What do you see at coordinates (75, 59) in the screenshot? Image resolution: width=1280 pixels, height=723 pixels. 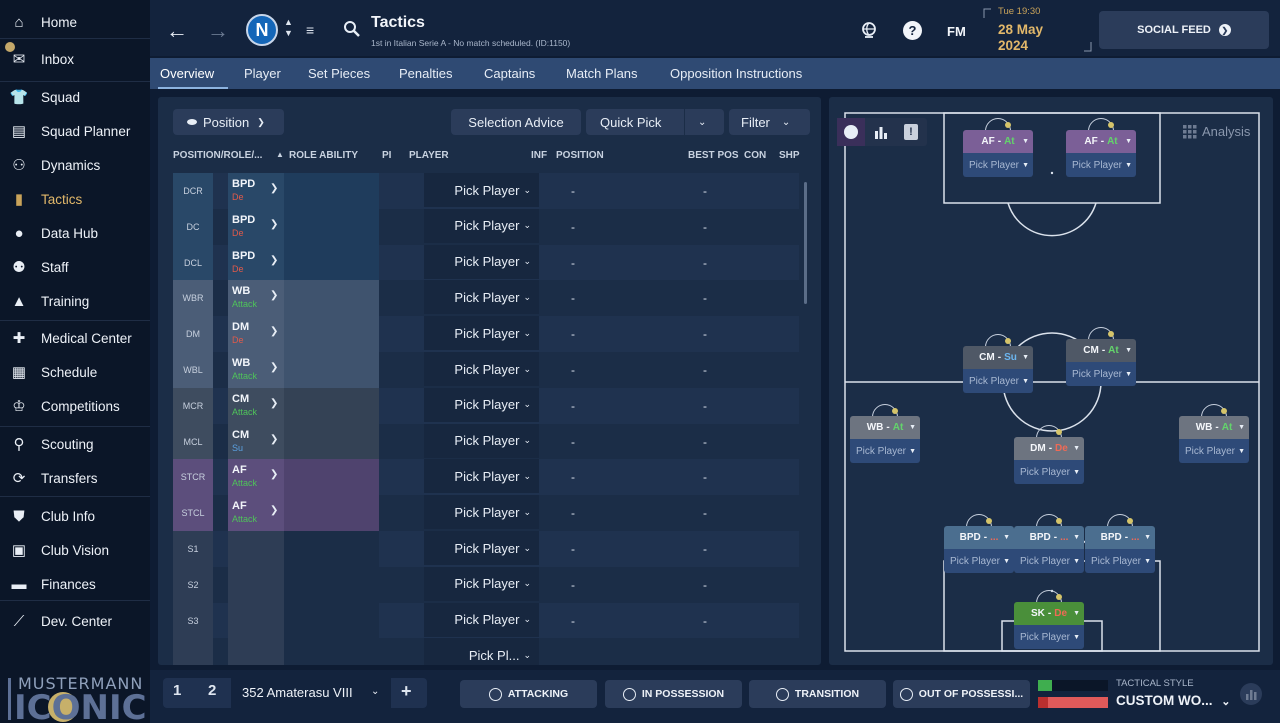 I see `sidebar-item-inbox: ✉ Inbox` at bounding box center [75, 59].